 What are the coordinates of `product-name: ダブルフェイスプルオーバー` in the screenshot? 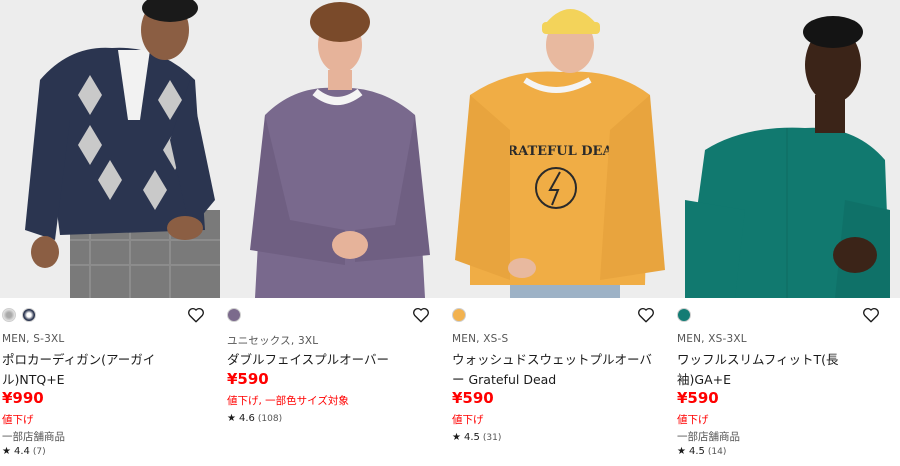 It's located at (332, 360).